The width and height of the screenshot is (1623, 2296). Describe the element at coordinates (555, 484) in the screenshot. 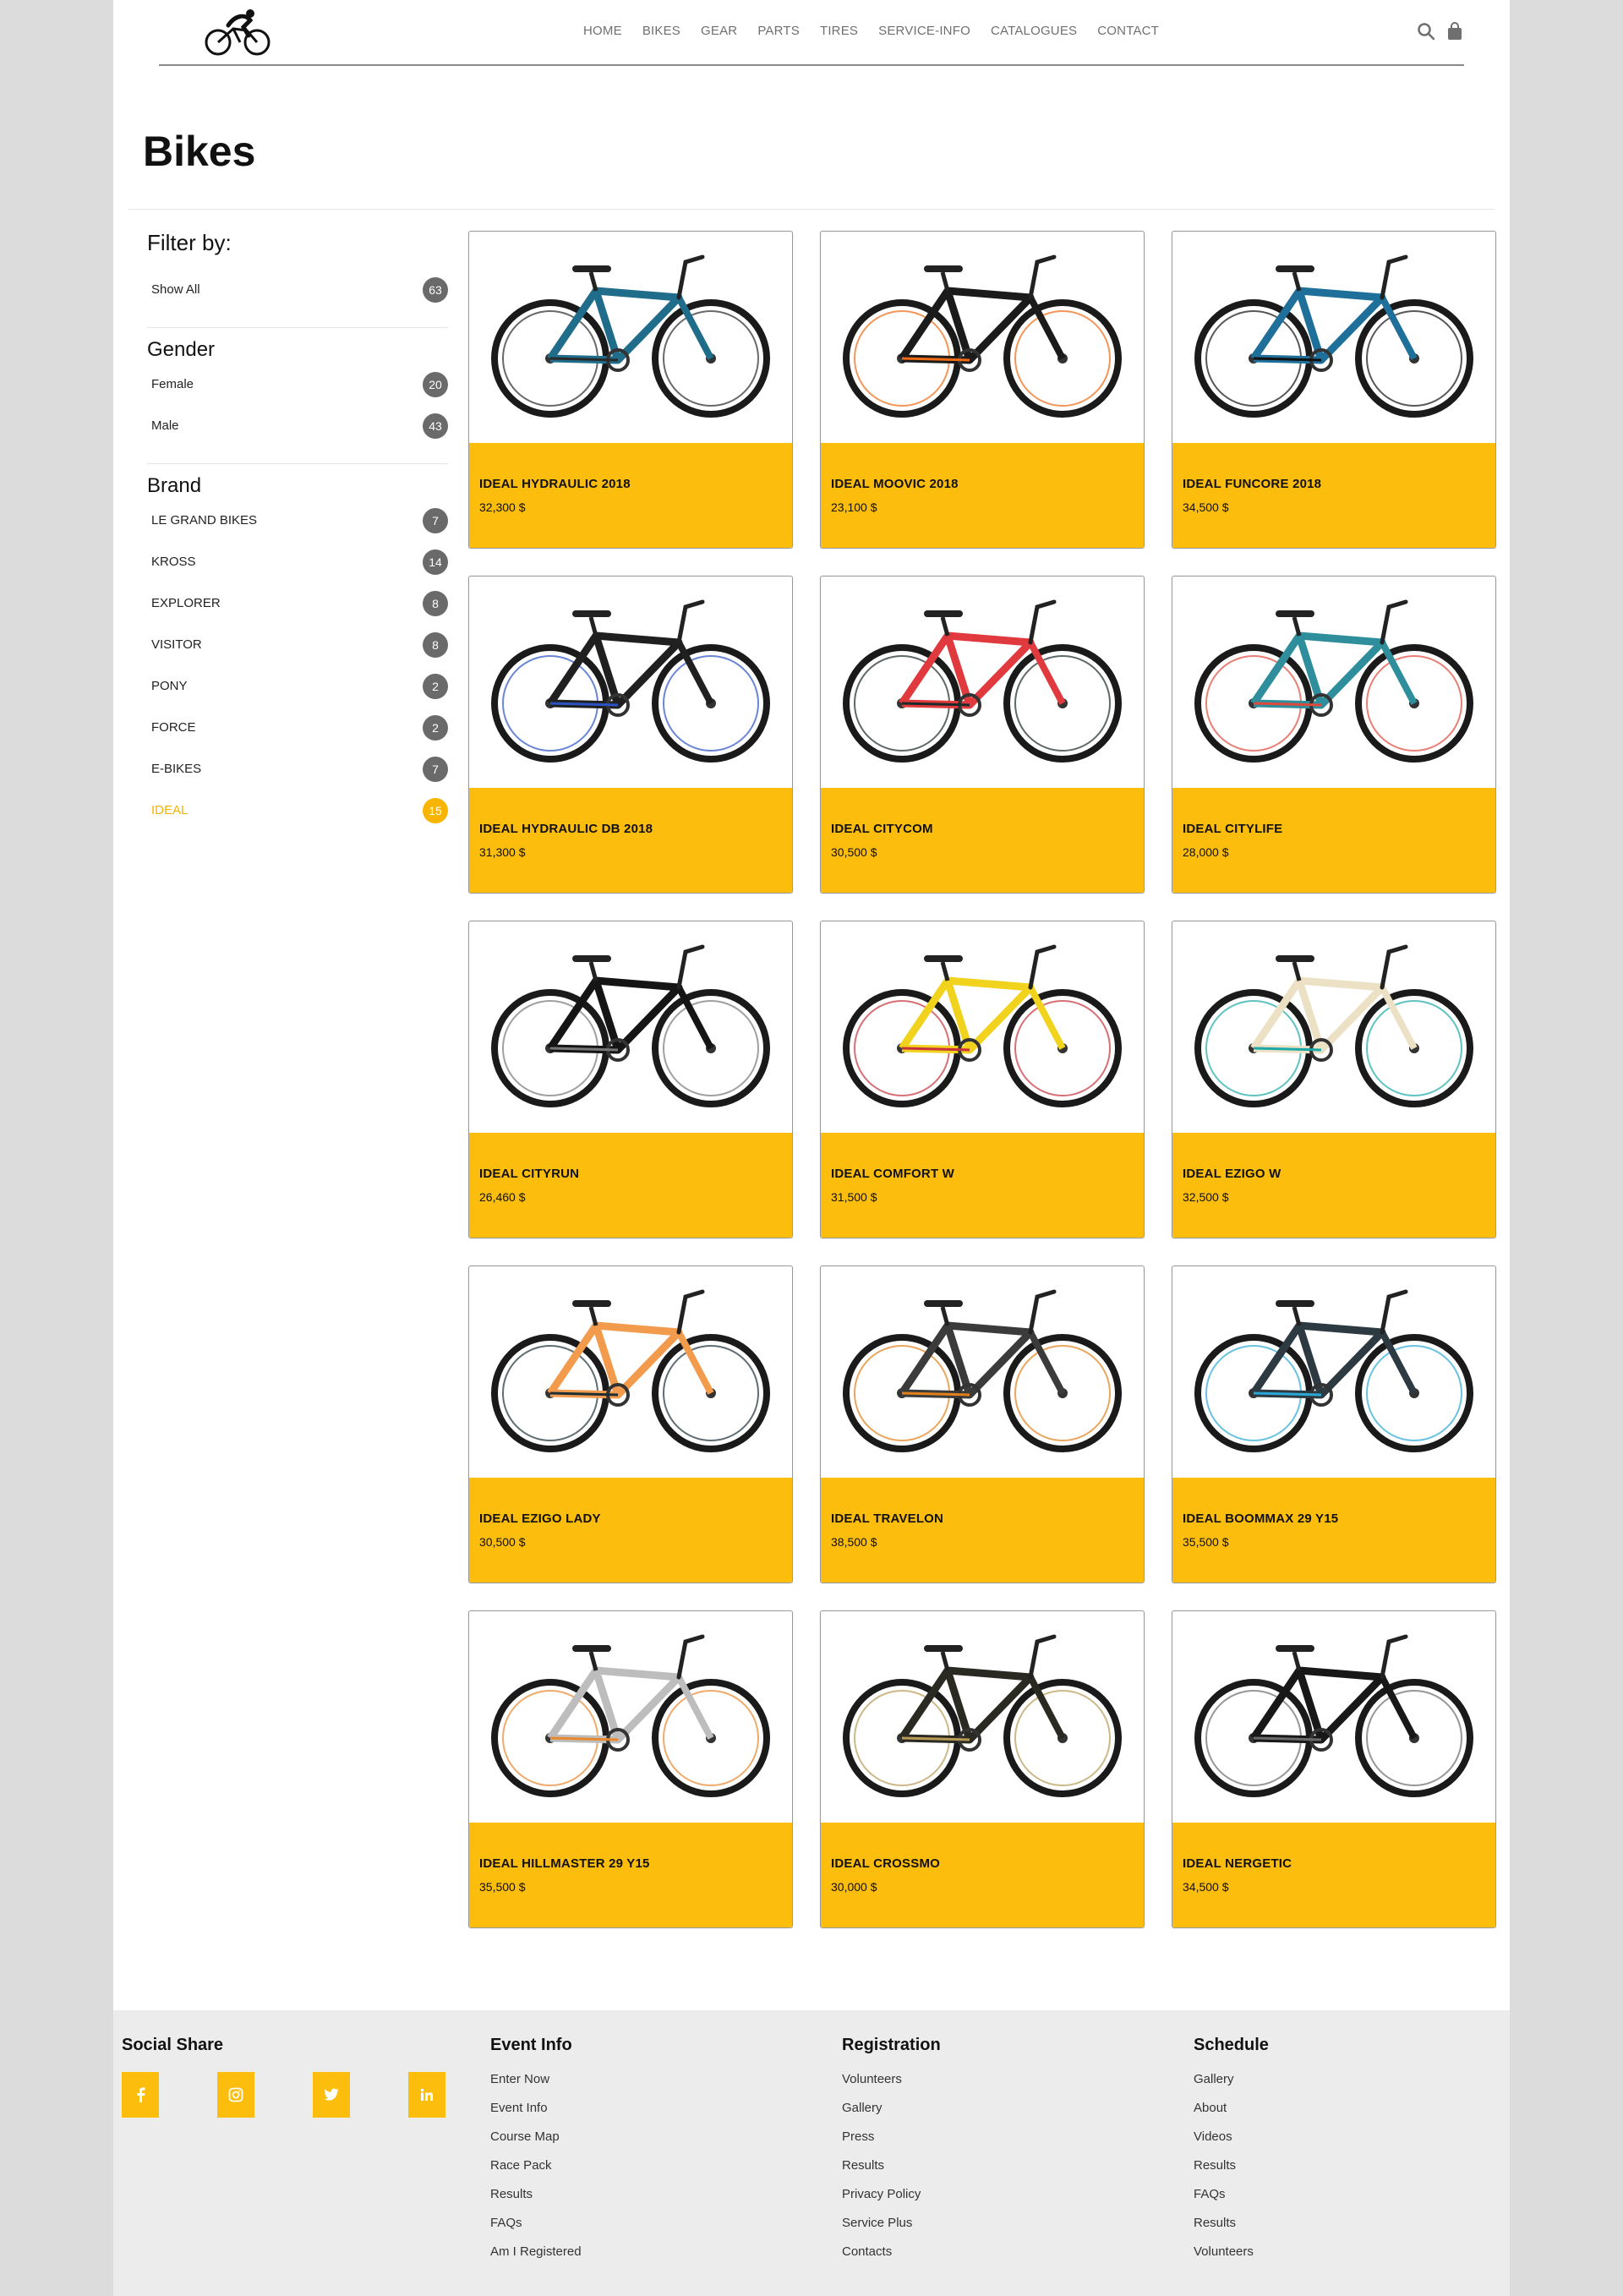

I see `product-name: IDEAL HYDRAULIC 2018` at that location.